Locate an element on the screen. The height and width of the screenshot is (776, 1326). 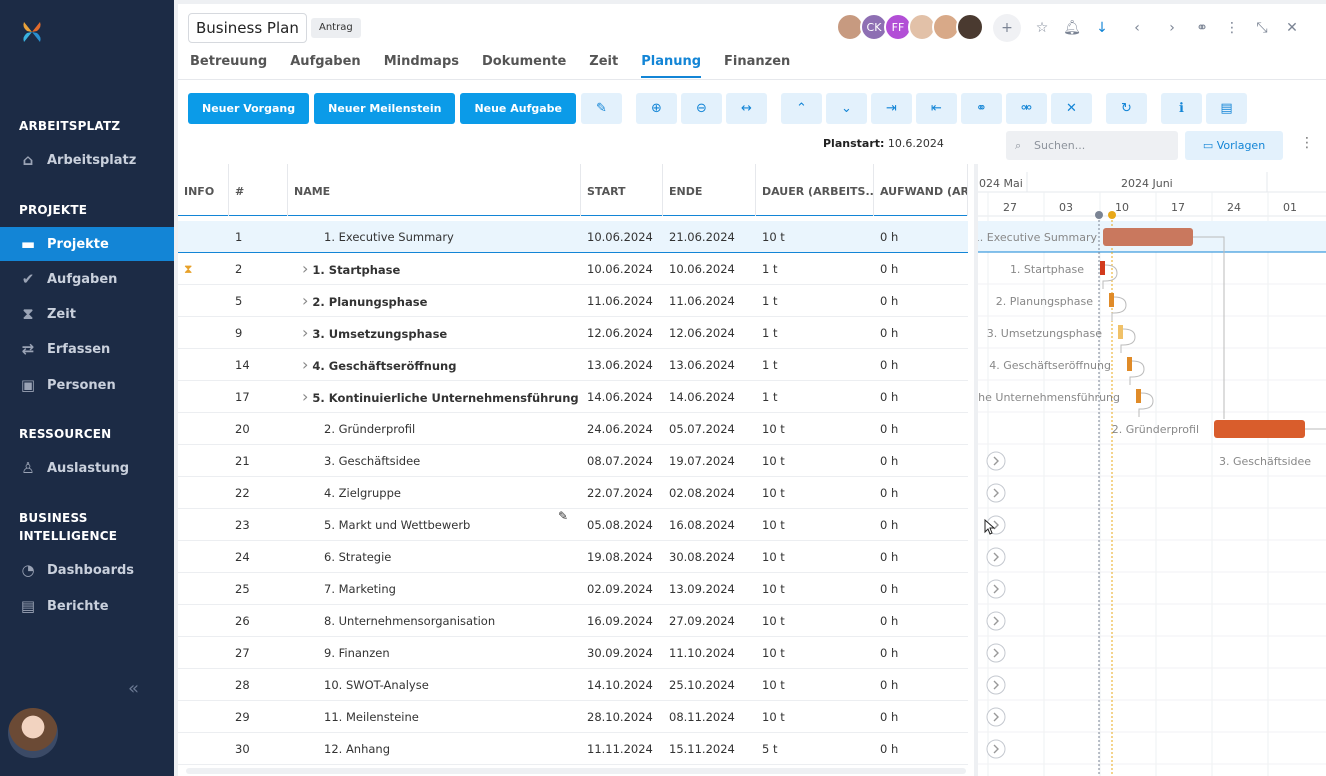
link-icon: ⚭ is located at coordinates (1202, 28).